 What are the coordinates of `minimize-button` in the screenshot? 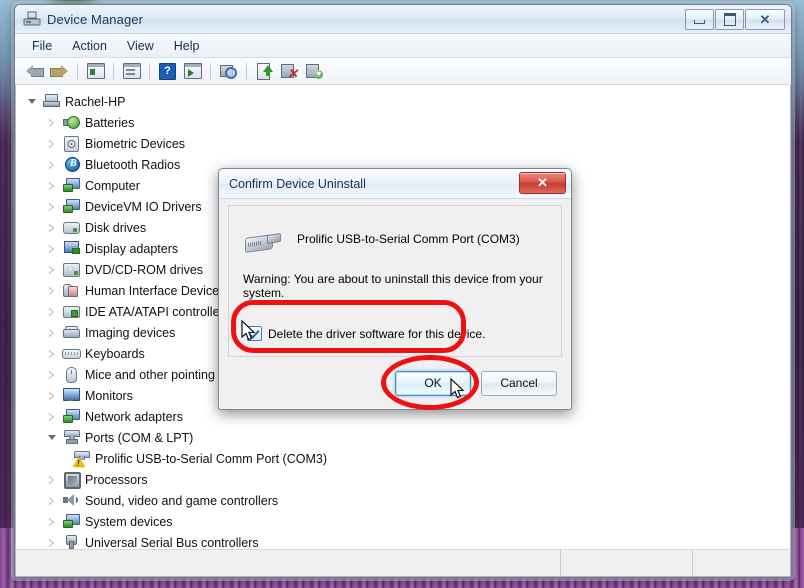 It's located at (699, 19).